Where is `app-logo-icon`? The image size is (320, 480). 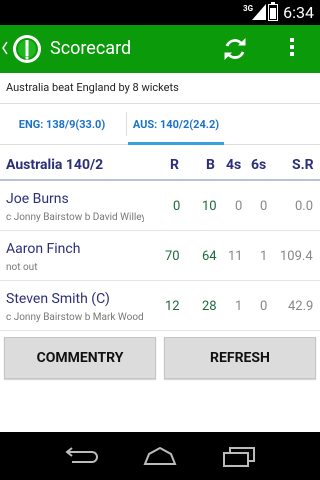 app-logo-icon is located at coordinates (27, 49).